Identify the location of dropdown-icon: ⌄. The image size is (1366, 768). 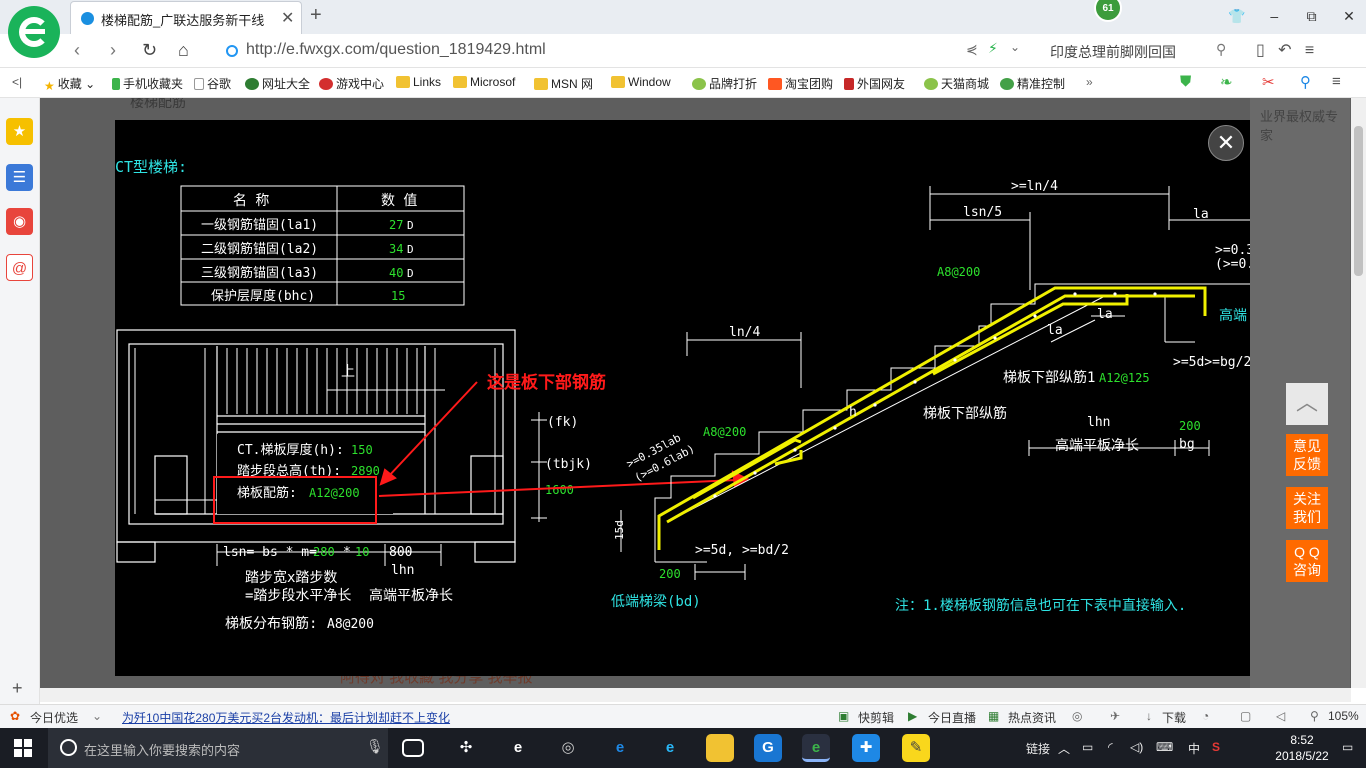
(97, 716).